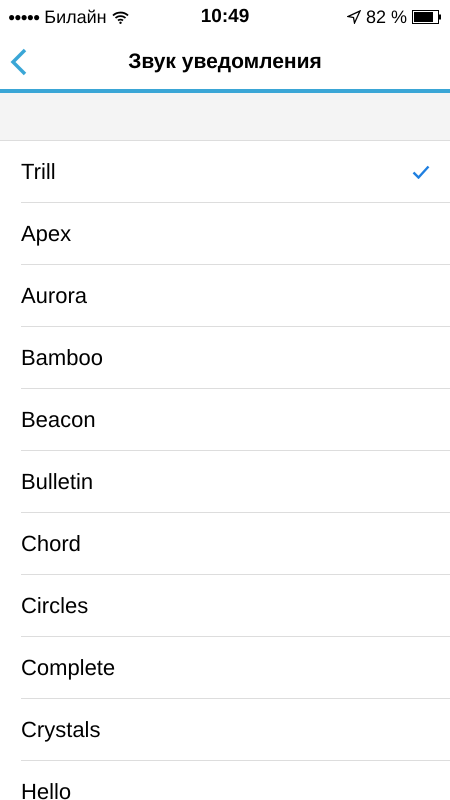 This screenshot has height=800, width=450. I want to click on signal-icon: ●●●●●, so click(24, 17).